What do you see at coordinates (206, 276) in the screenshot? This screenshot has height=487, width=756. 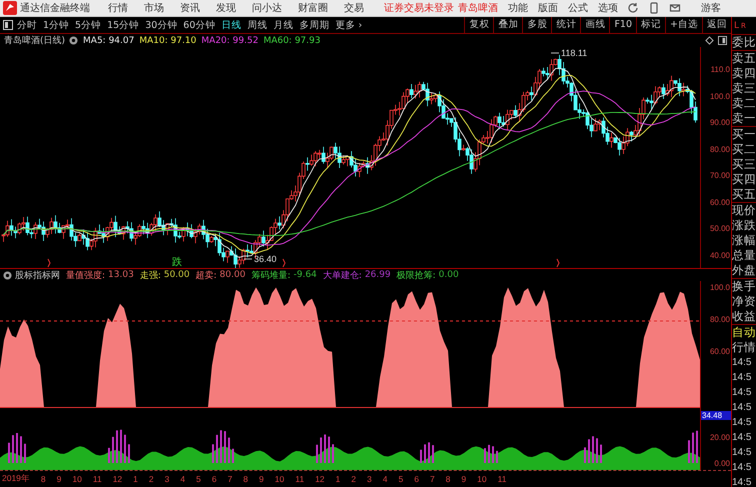 I see `indicator-label: 超卖:` at bounding box center [206, 276].